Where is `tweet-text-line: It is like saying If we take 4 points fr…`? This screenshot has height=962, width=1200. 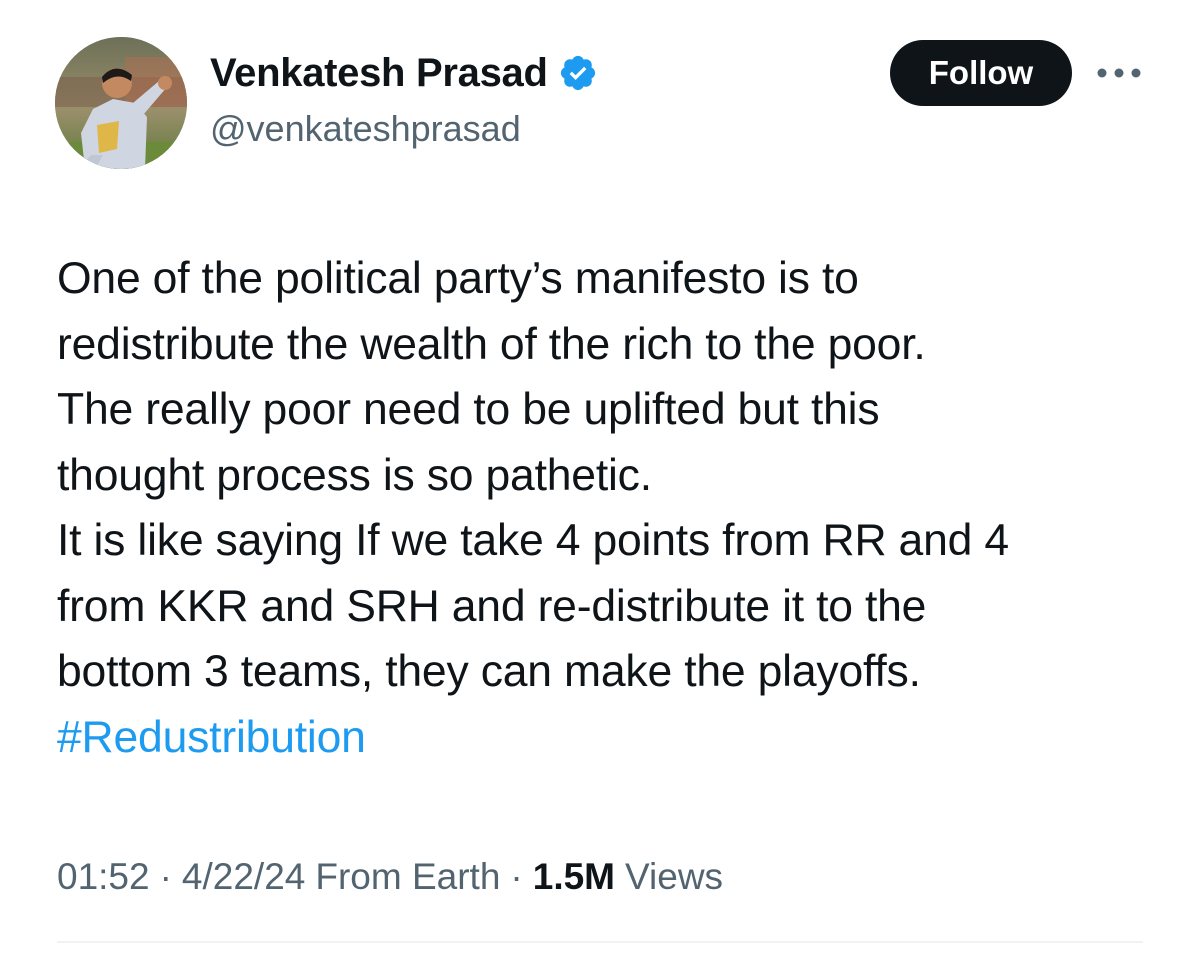
tweet-text-line: It is like saying If we take 4 points fr… is located at coordinates (533, 540).